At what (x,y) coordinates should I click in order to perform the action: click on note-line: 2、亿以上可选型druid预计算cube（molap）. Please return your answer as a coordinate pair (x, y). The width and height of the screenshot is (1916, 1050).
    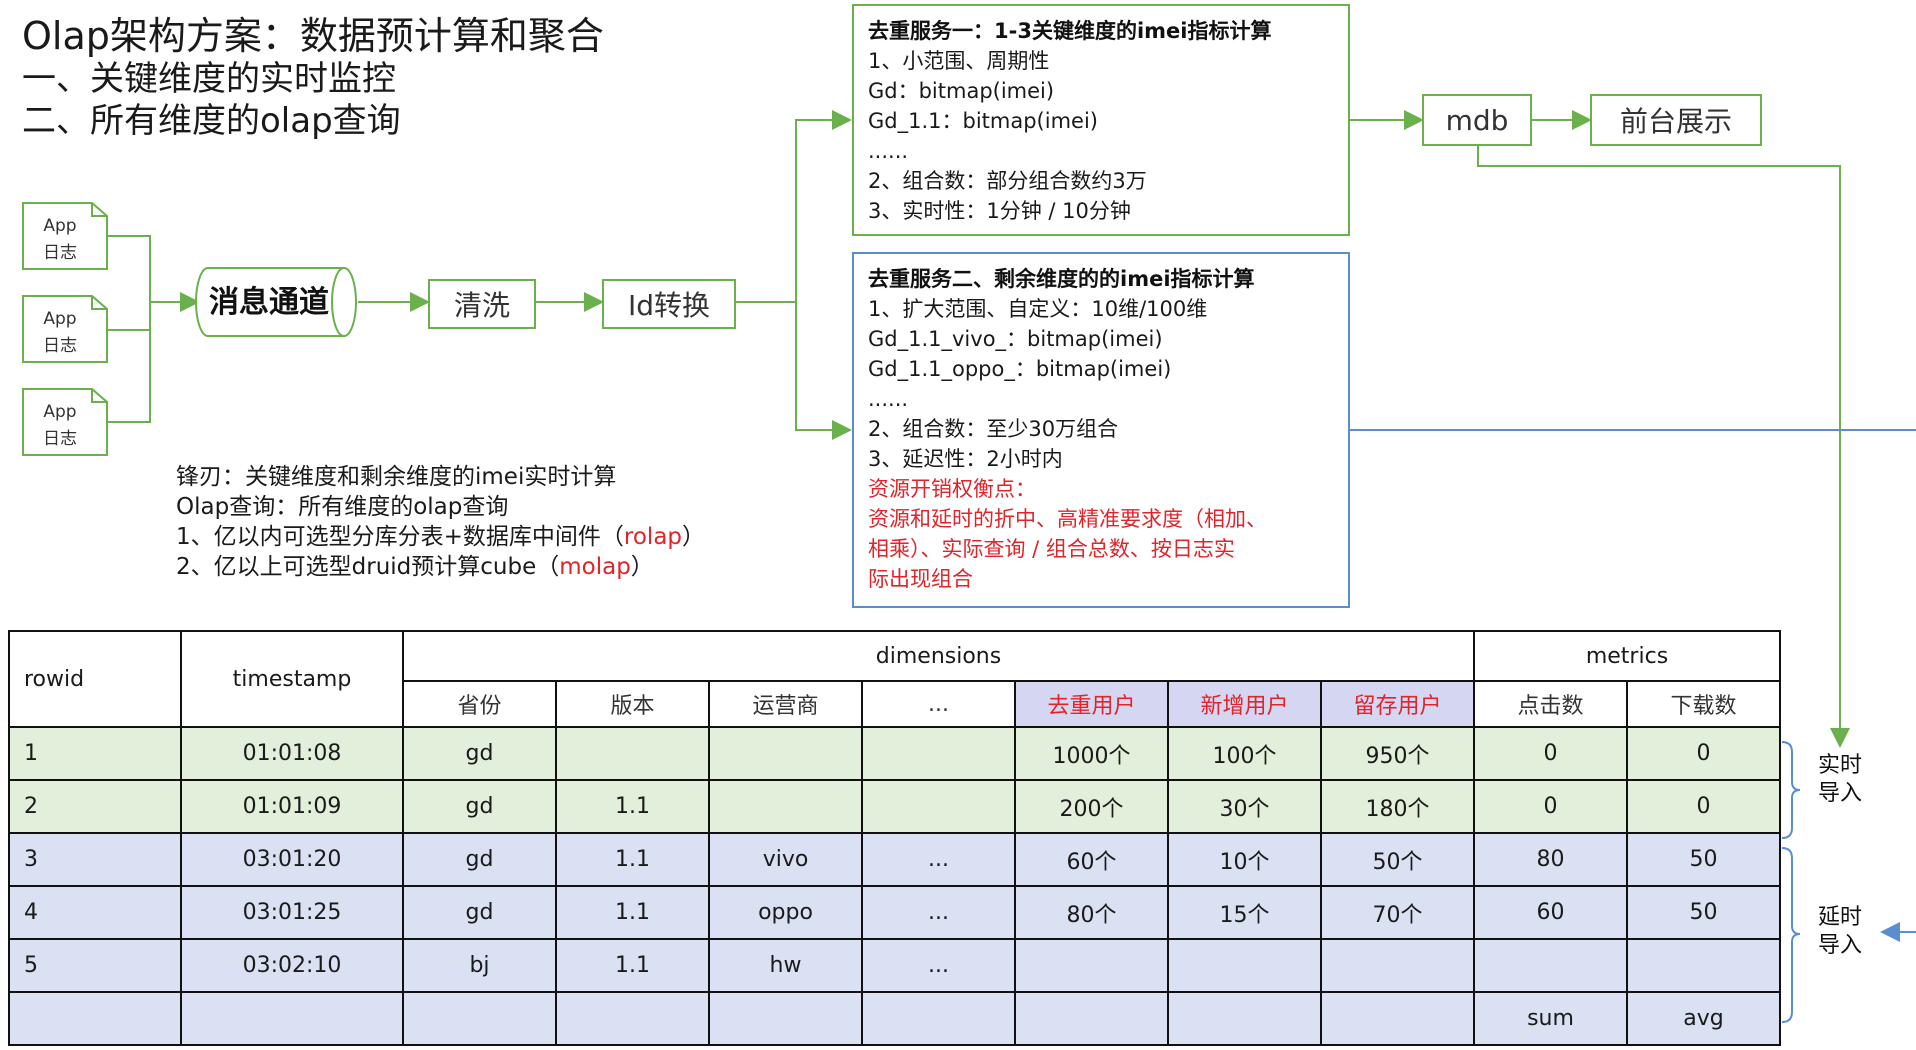
    Looking at the image, I should click on (440, 567).